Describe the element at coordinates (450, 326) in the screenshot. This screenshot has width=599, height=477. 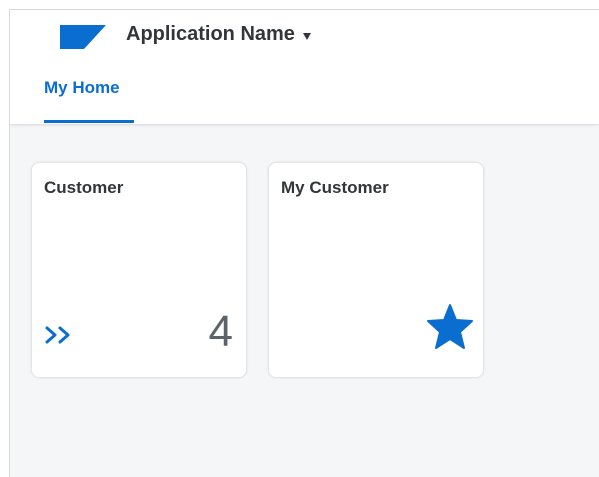
I see `star-icon` at that location.